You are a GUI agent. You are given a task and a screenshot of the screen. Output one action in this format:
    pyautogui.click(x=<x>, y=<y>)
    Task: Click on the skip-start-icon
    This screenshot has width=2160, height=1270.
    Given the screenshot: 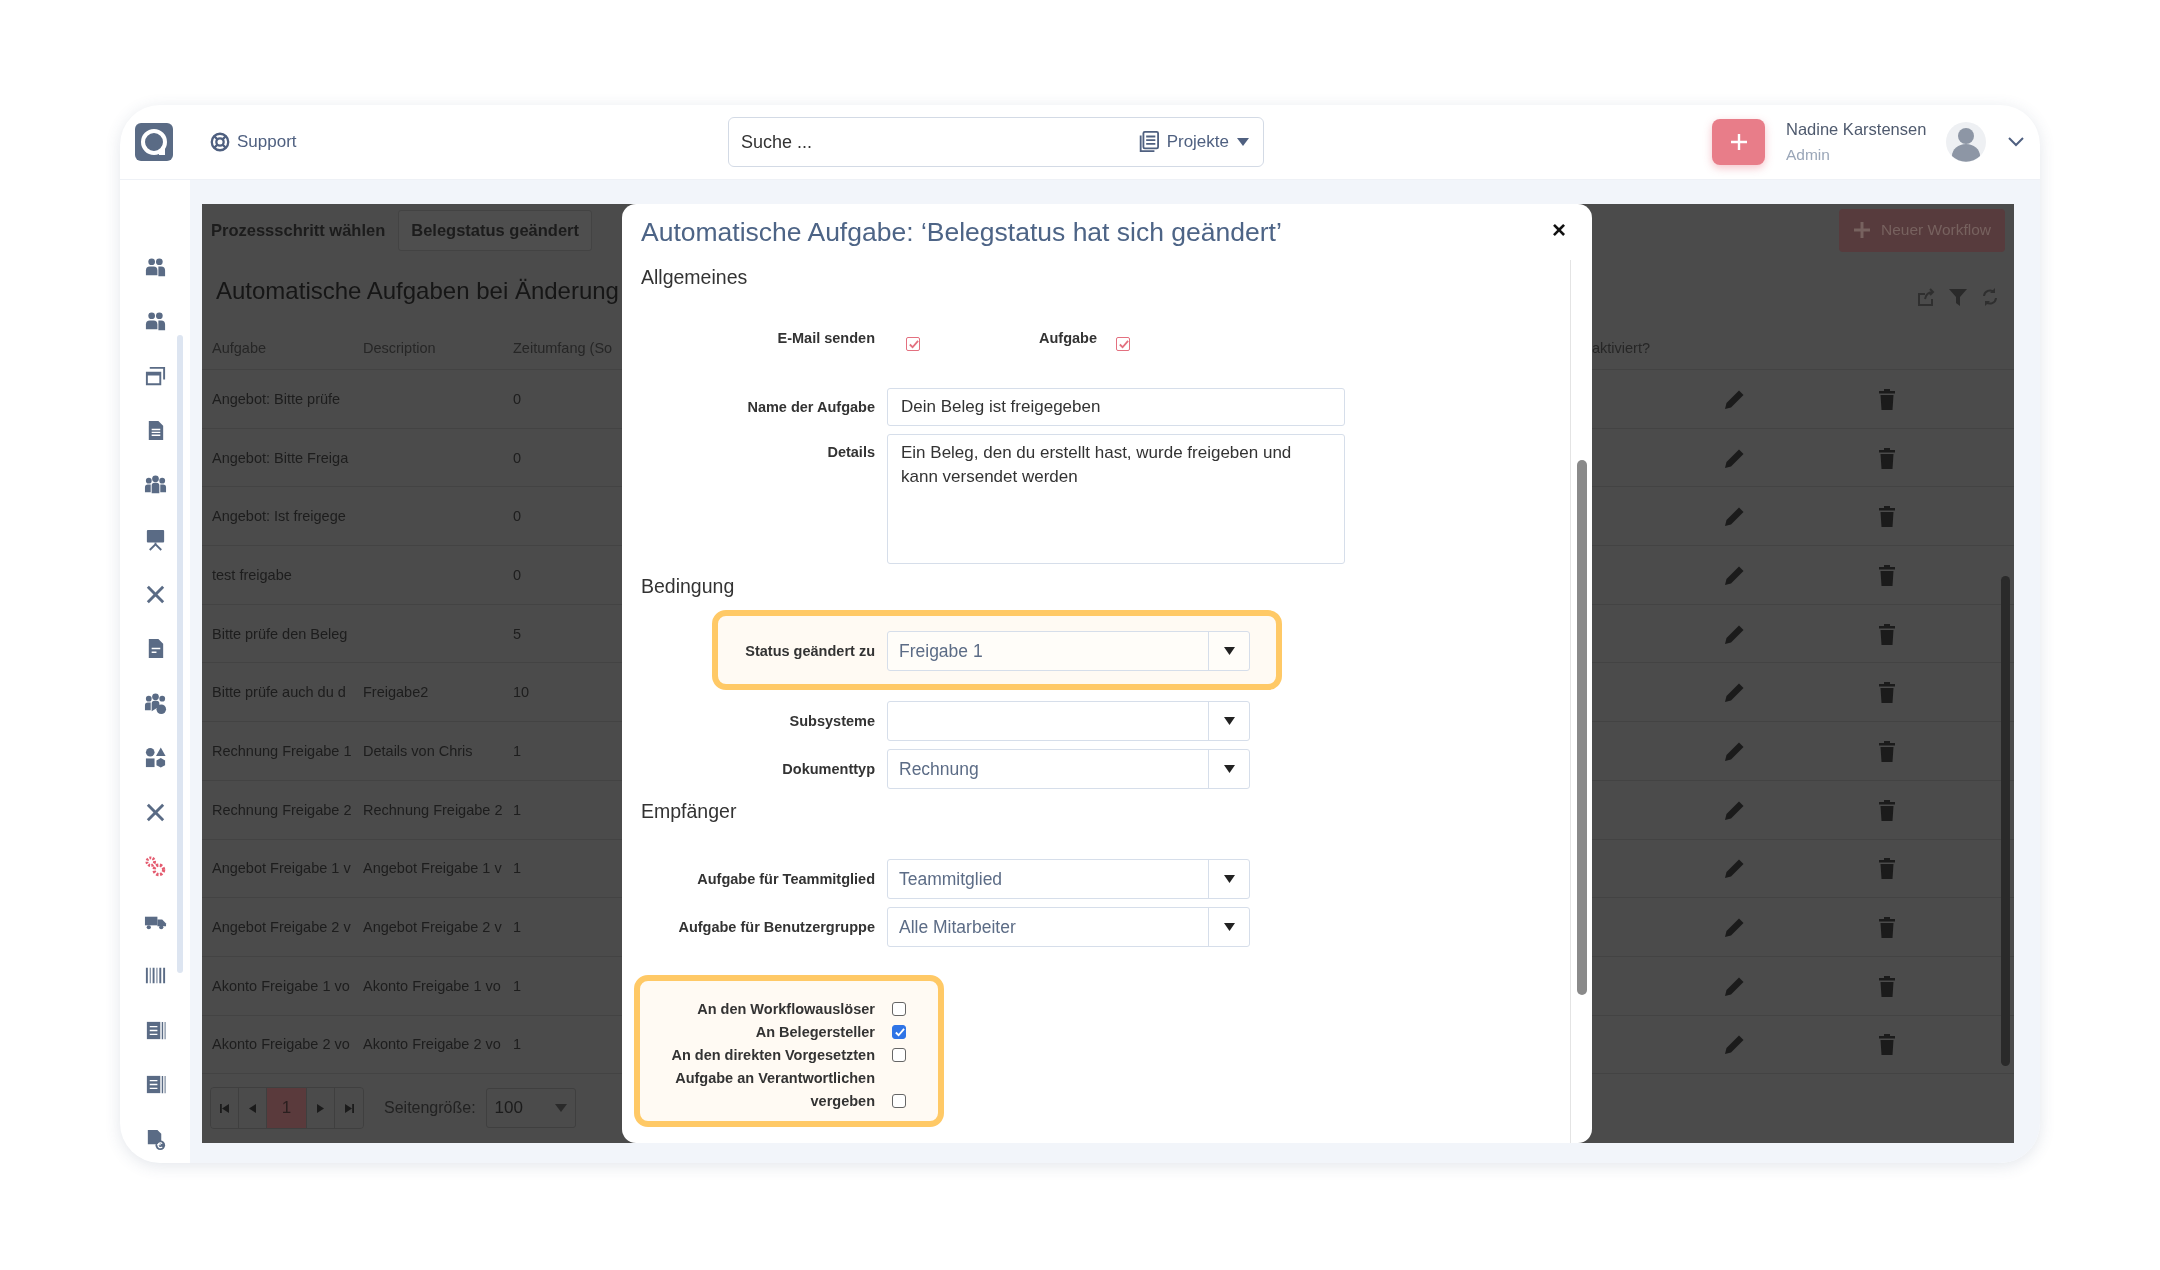 What is the action you would take?
    pyautogui.click(x=224, y=1108)
    